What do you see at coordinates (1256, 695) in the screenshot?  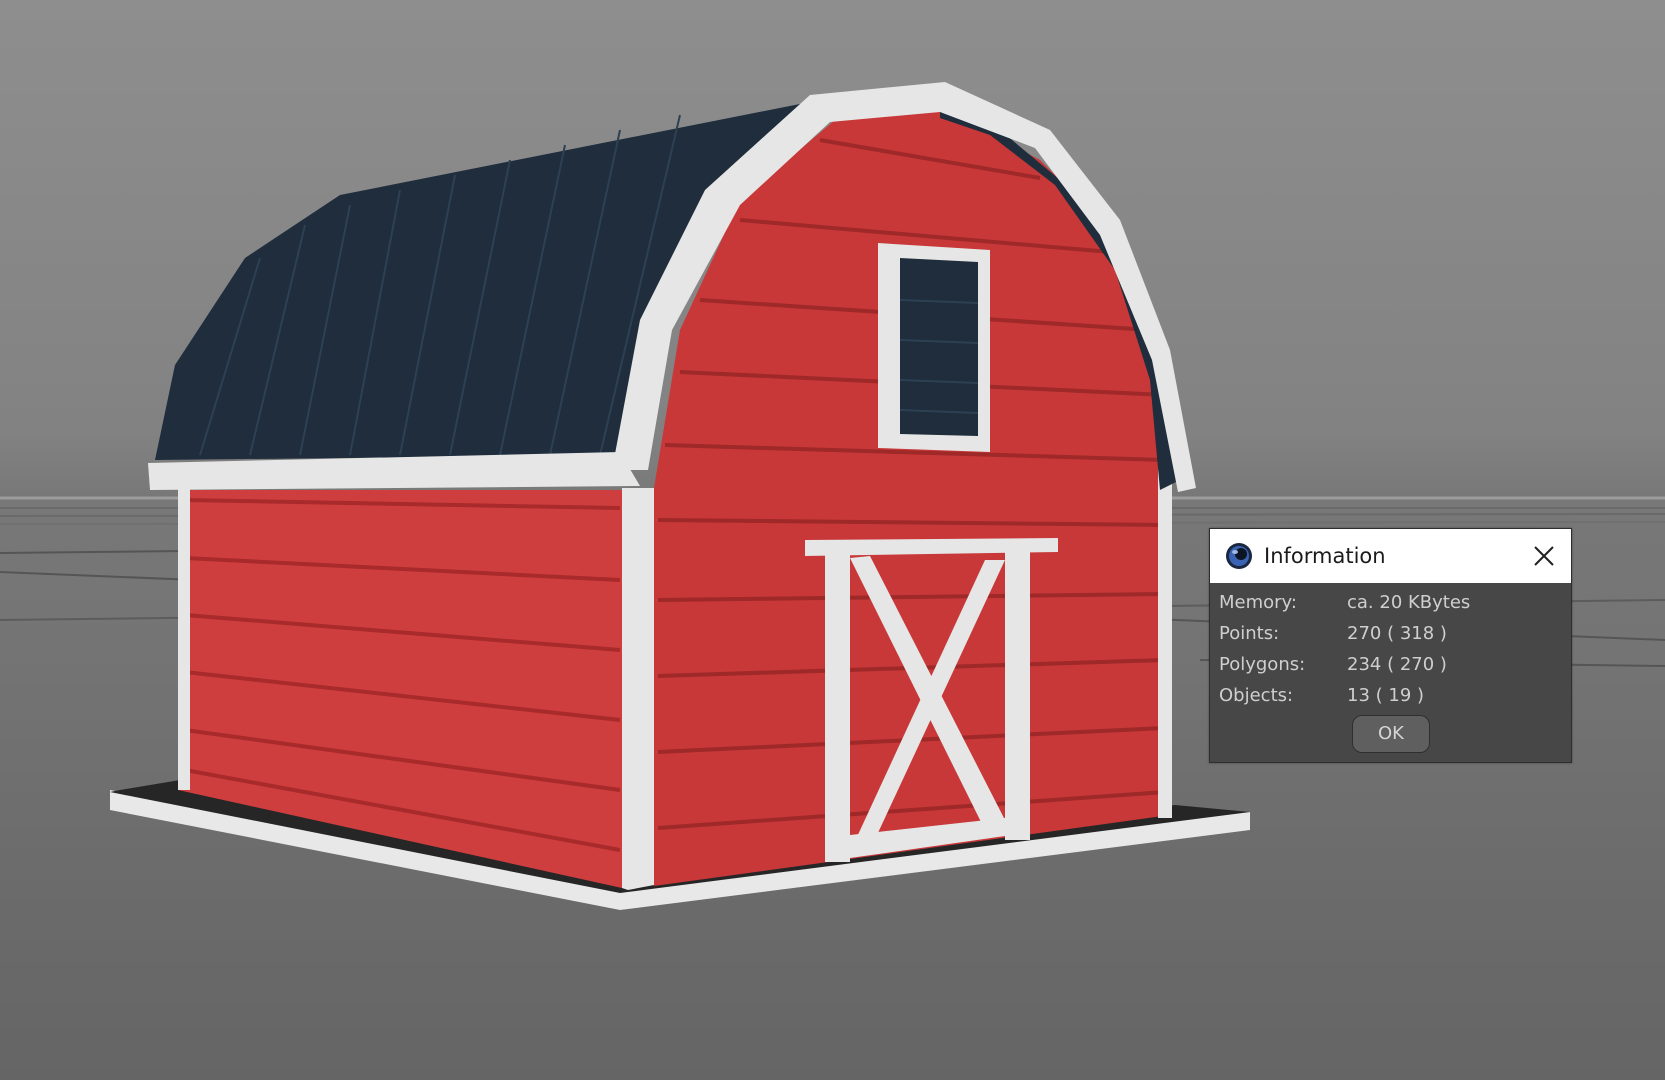 I see `info-label: Objects:` at bounding box center [1256, 695].